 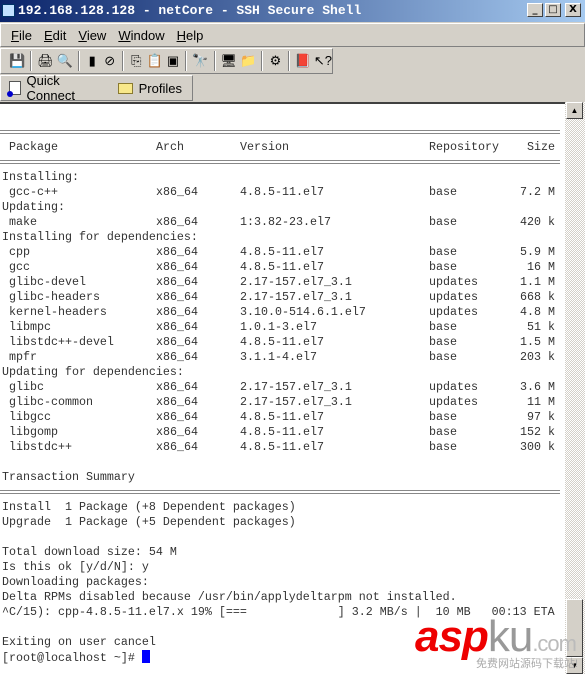 I want to click on header-package: Package, so click(x=33, y=147).